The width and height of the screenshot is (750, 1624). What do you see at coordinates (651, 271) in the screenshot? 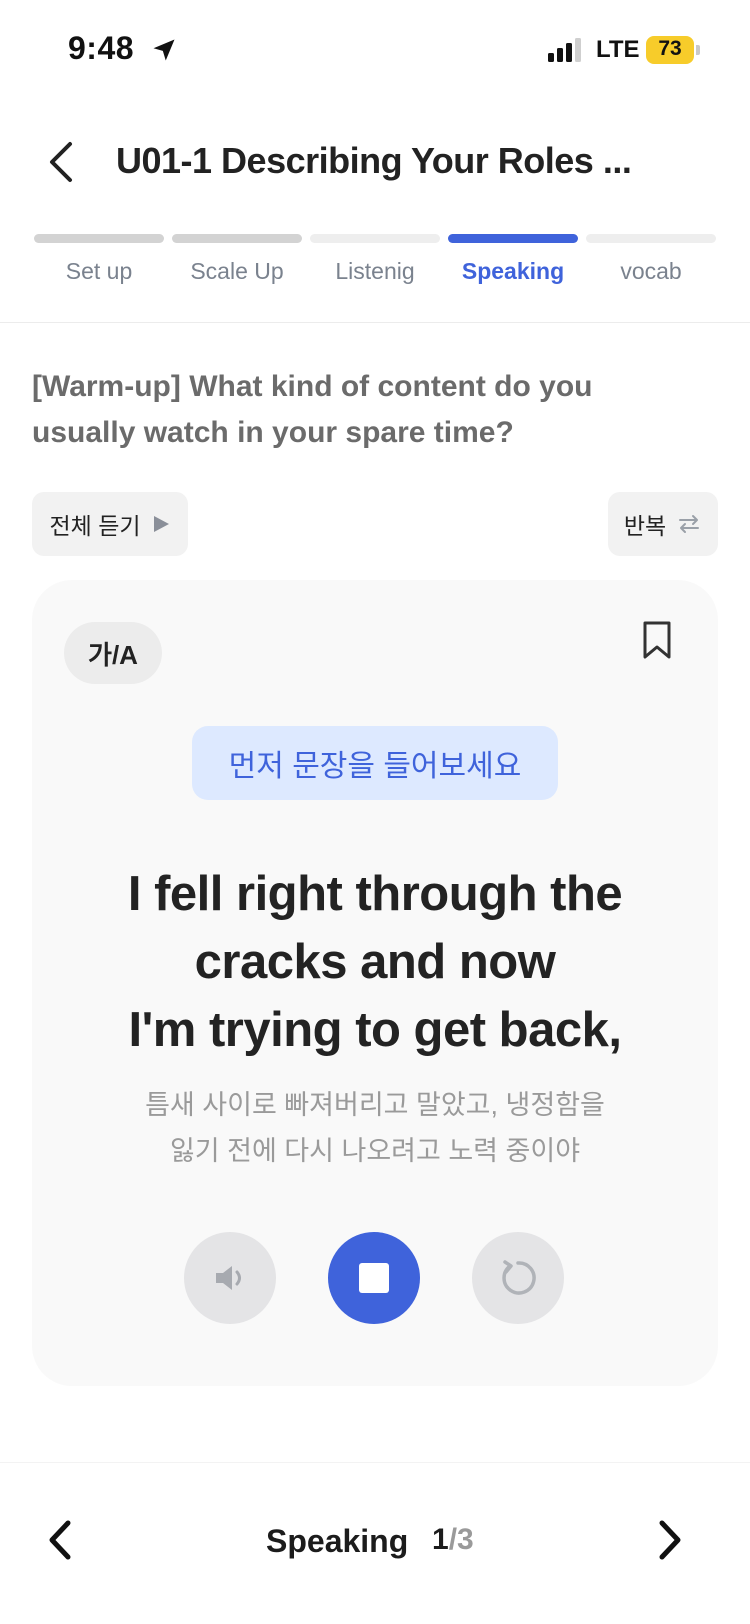
I see `tab-label: vocab` at bounding box center [651, 271].